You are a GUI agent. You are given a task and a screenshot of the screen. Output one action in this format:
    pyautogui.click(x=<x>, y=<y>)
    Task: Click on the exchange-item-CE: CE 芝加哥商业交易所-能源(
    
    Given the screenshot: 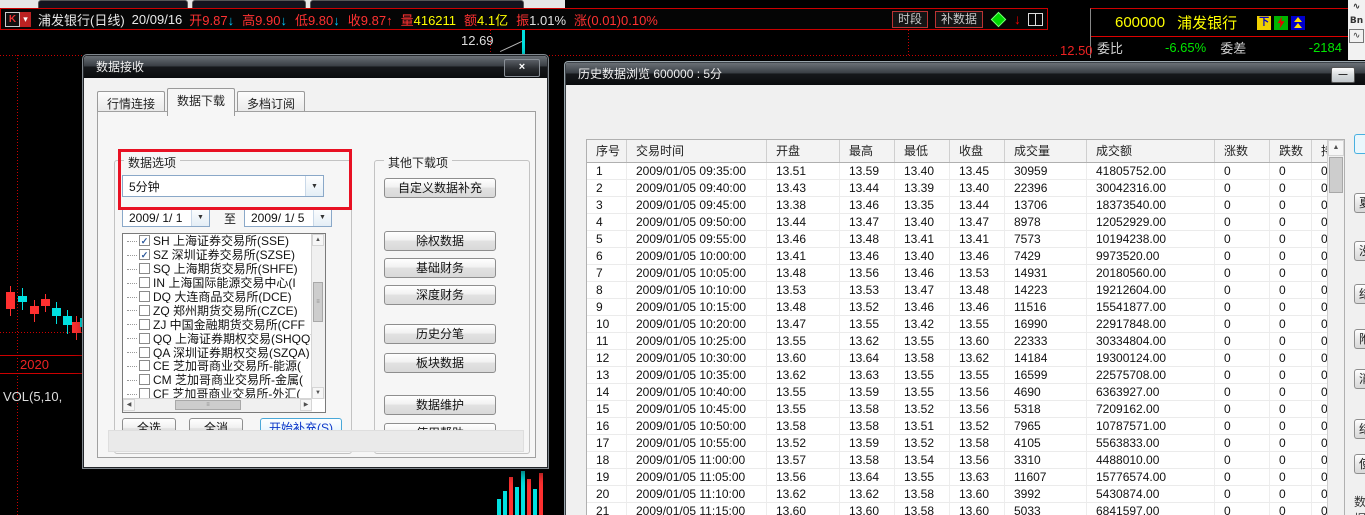 What is the action you would take?
    pyautogui.click(x=217, y=366)
    